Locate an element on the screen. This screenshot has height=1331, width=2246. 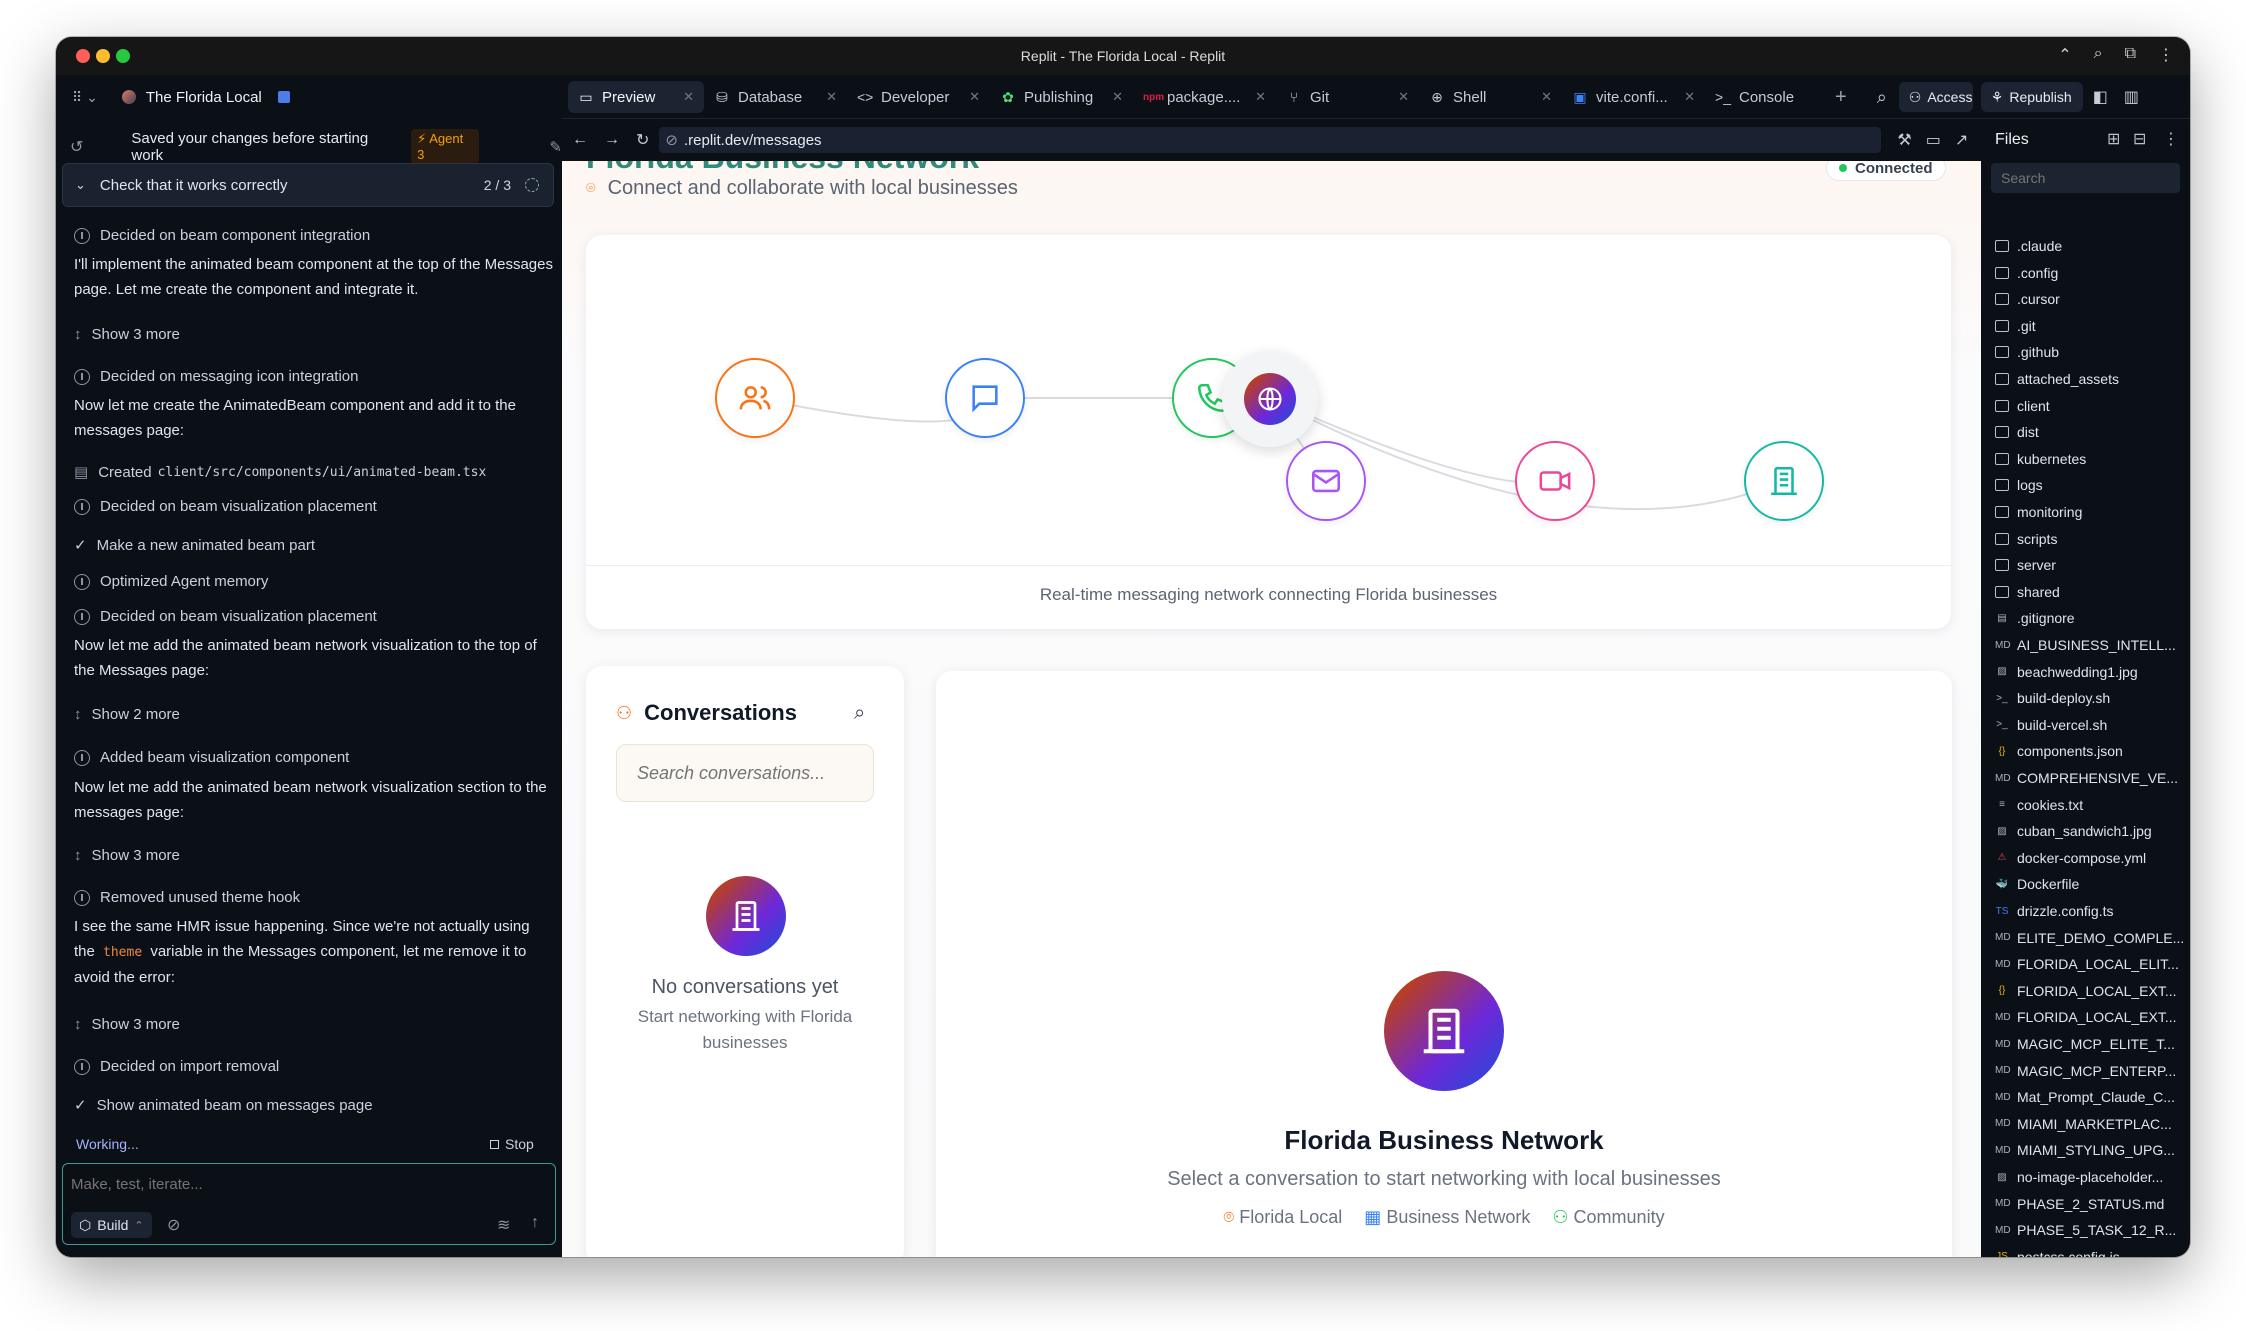
republish-button: ⚘ Republish is located at coordinates (2031, 97).